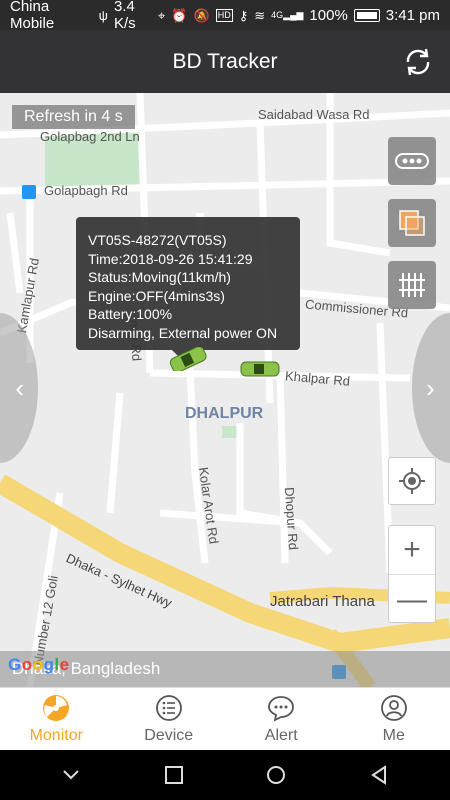 The height and width of the screenshot is (800, 450). What do you see at coordinates (56, 708) in the screenshot?
I see `monitor-icon` at bounding box center [56, 708].